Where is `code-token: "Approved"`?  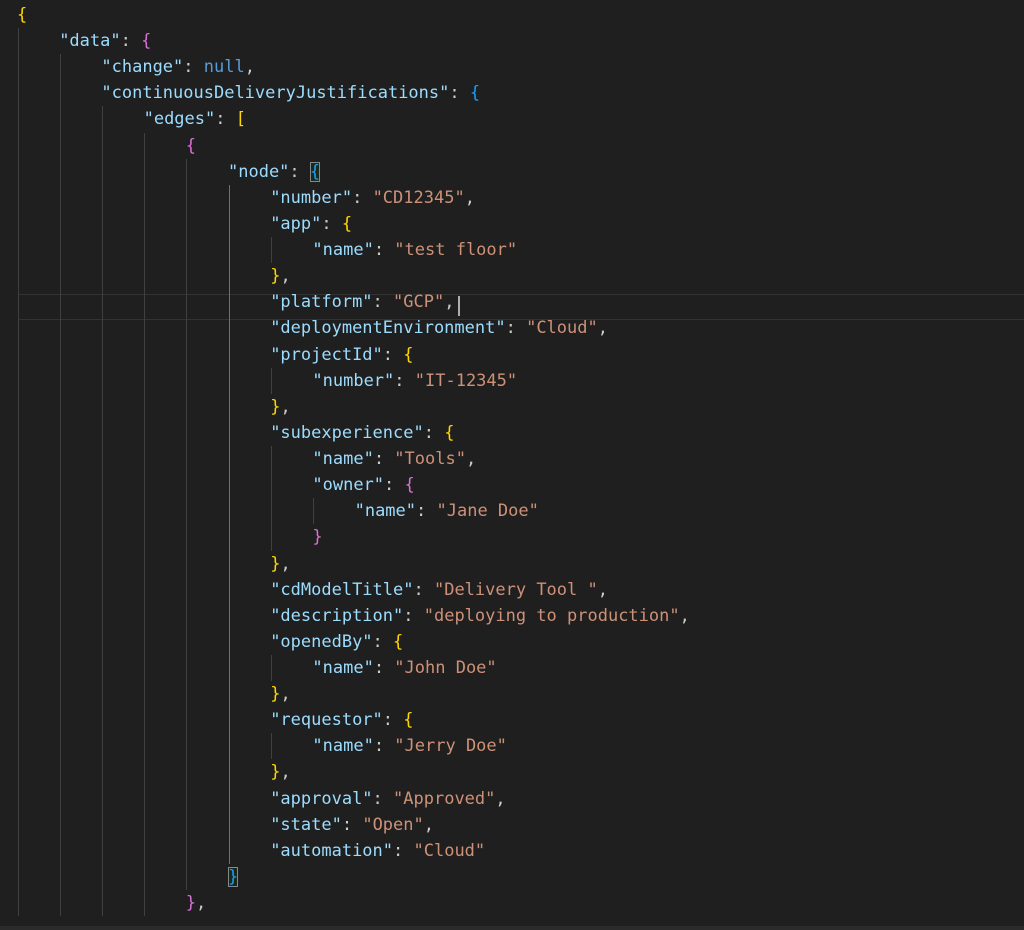 code-token: "Approved" is located at coordinates (444, 798).